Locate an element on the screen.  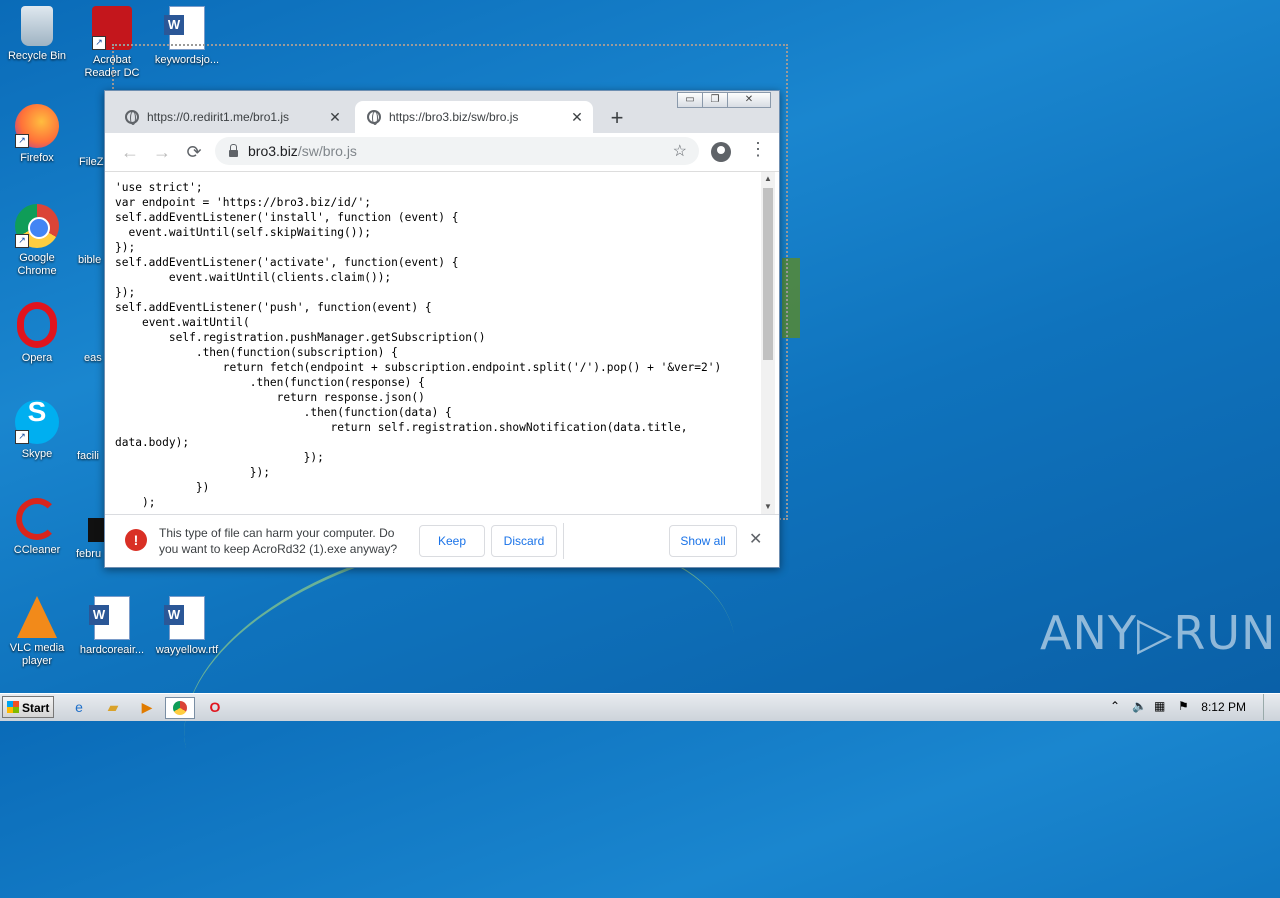
browser-toolbar: ← → ⟳ bro3.biz/sw/bro.js ☆ ⋮ is located at coordinates (442, 152).